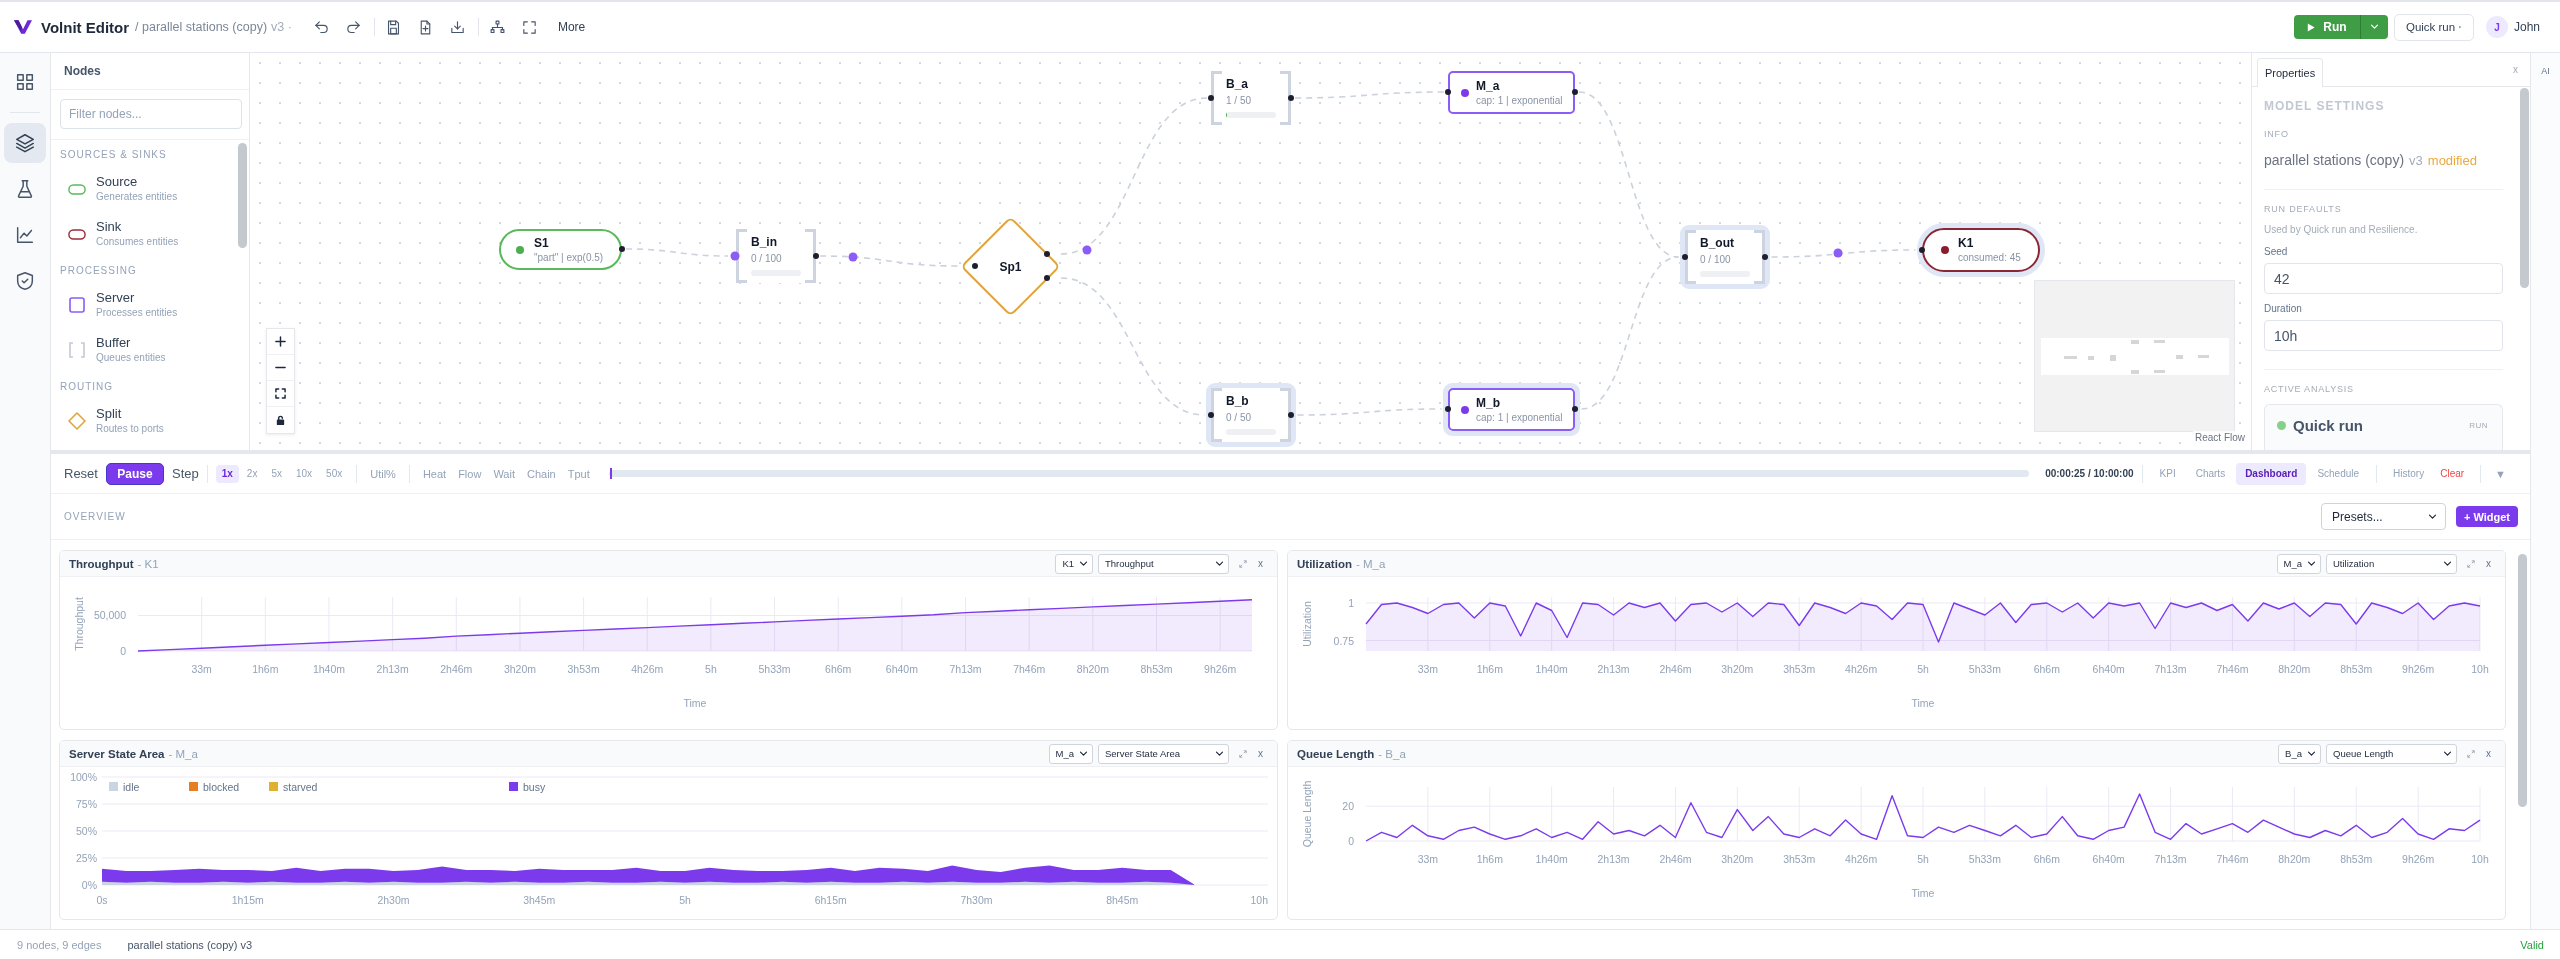 The image size is (2560, 959). Describe the element at coordinates (280, 420) in the screenshot. I see `lock-icon` at that location.